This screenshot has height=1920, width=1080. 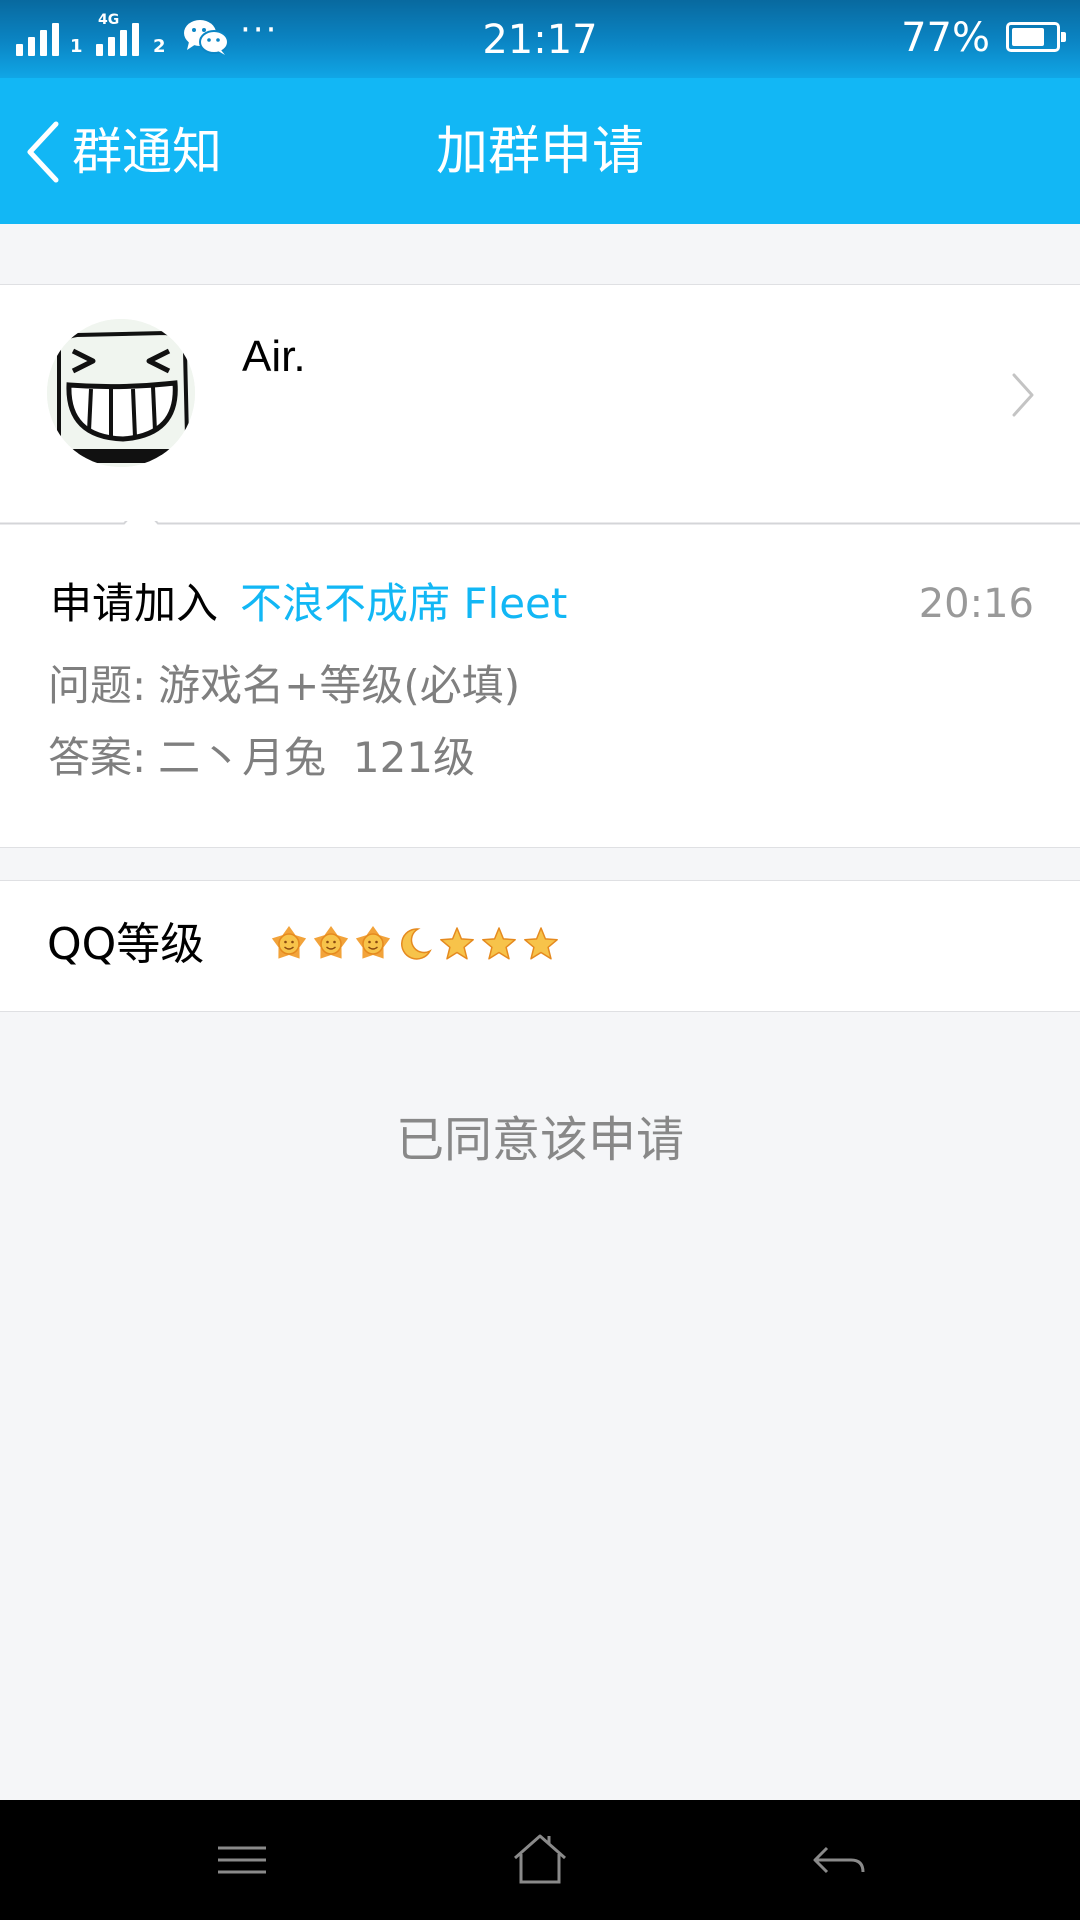 I want to click on system-nav-bar, so click(x=540, y=1860).